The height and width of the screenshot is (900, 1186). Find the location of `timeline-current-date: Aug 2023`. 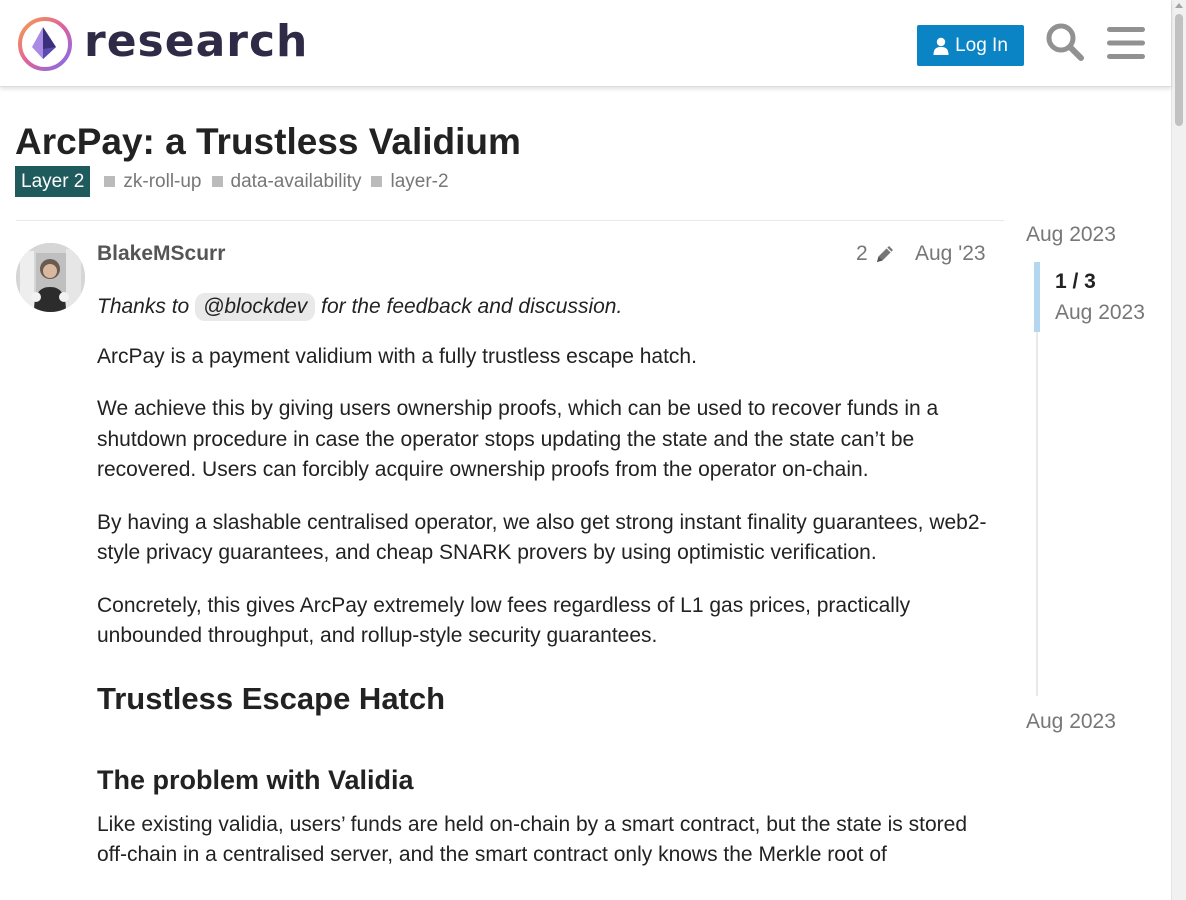

timeline-current-date: Aug 2023 is located at coordinates (1100, 312).